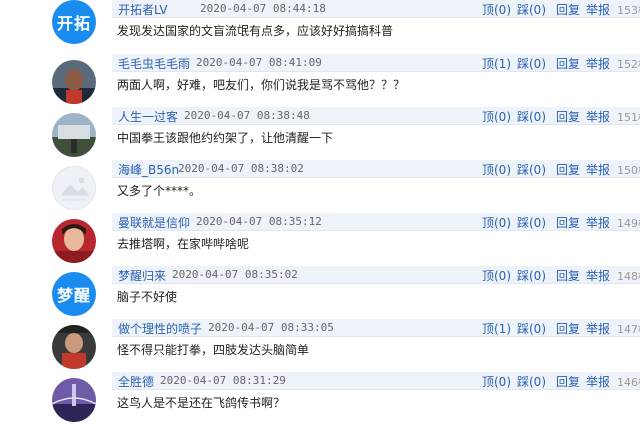 The image size is (640, 425). Describe the element at coordinates (261, 85) in the screenshot. I see `comment-text: 两面人啊，好难，吧友们，你们说我是骂不骂他？？？` at that location.